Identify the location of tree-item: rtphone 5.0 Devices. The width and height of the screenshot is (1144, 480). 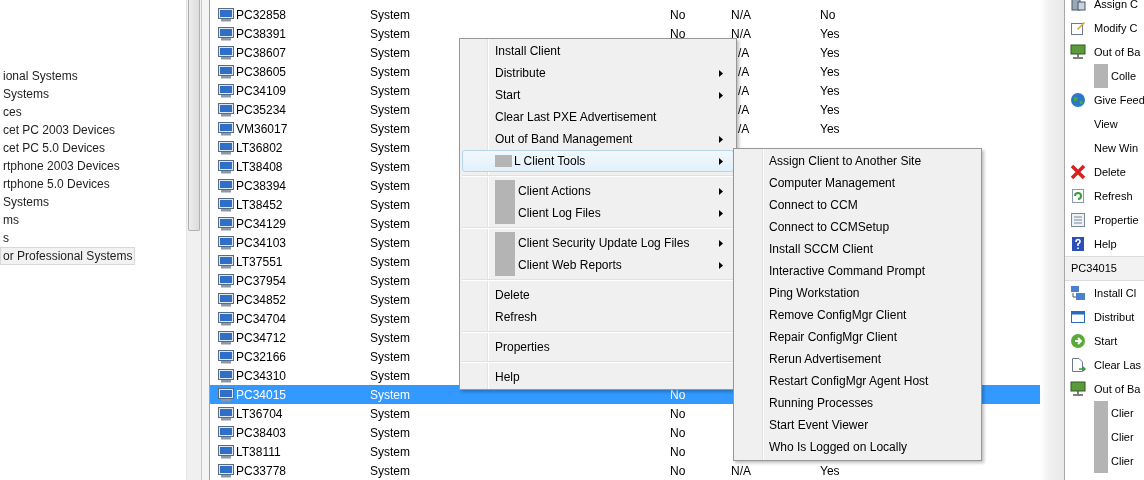
(56, 184).